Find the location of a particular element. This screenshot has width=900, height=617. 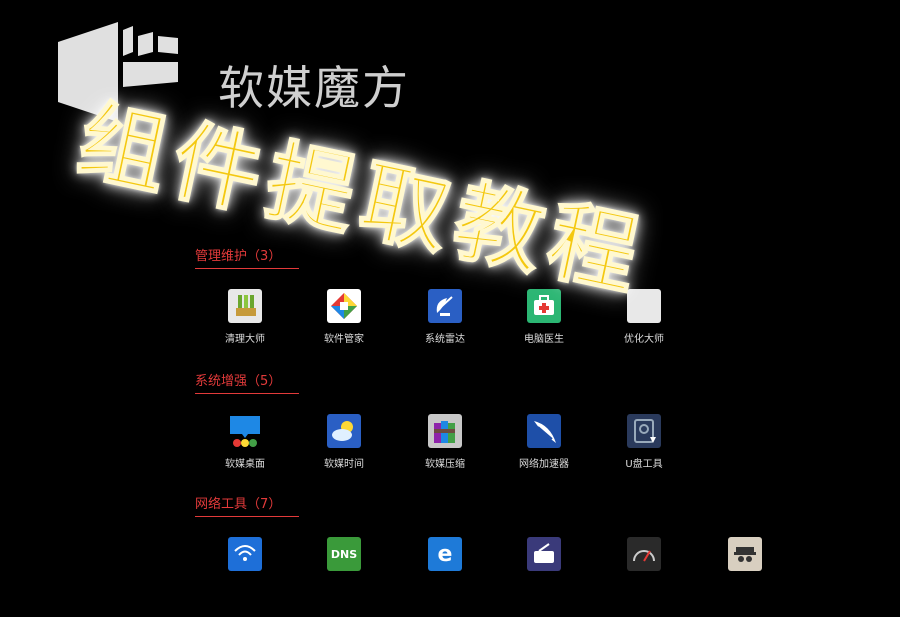

section-label: 网络工具 is located at coordinates (221, 504).